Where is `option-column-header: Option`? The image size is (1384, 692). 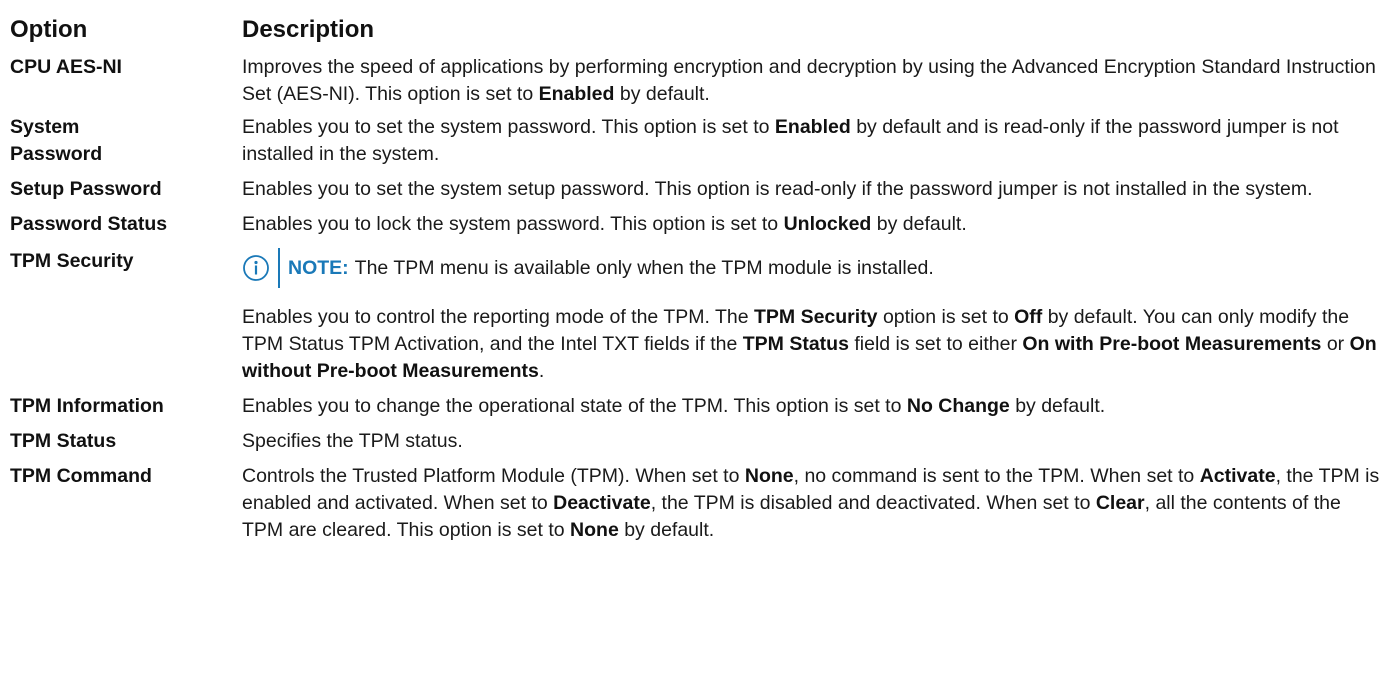 option-column-header: Option is located at coordinates (49, 29).